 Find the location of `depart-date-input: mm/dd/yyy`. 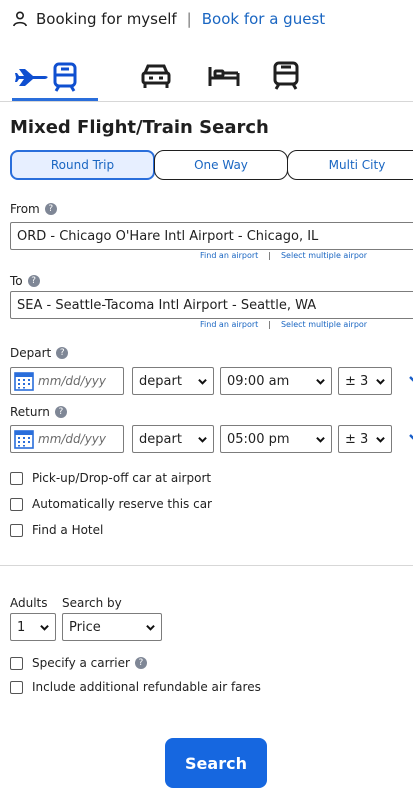

depart-date-input: mm/dd/yyy is located at coordinates (67, 381).